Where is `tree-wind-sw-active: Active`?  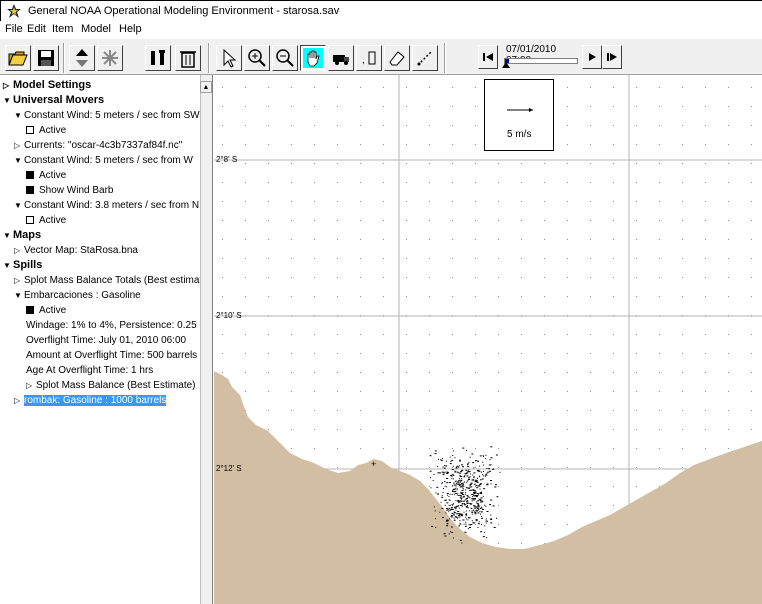 tree-wind-sw-active: Active is located at coordinates (46, 130).